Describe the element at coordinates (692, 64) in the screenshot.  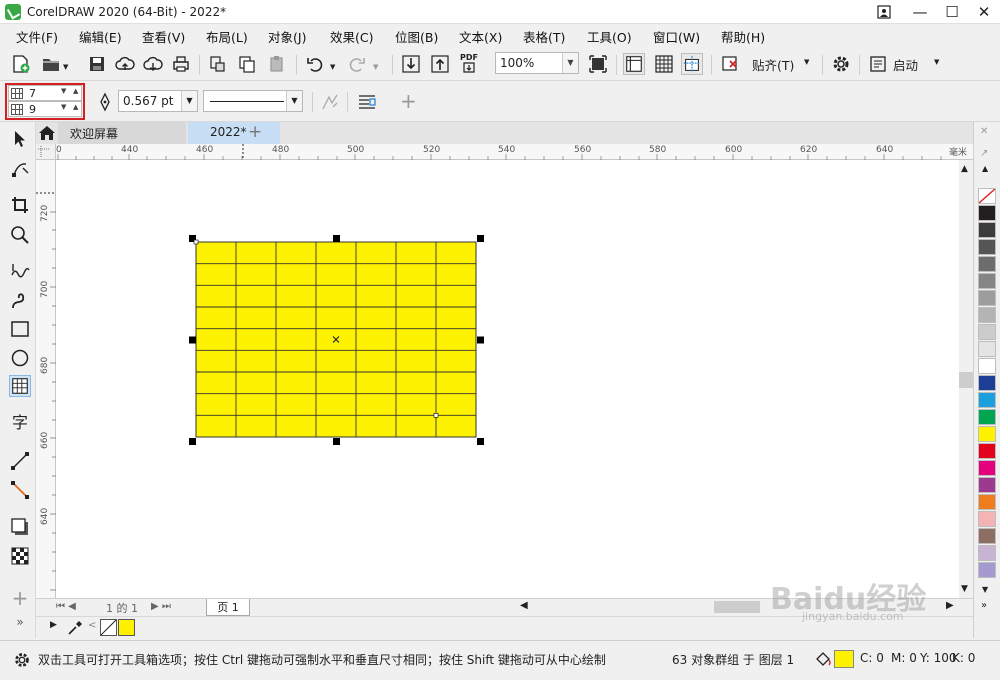
I see `guidelines-icon` at that location.